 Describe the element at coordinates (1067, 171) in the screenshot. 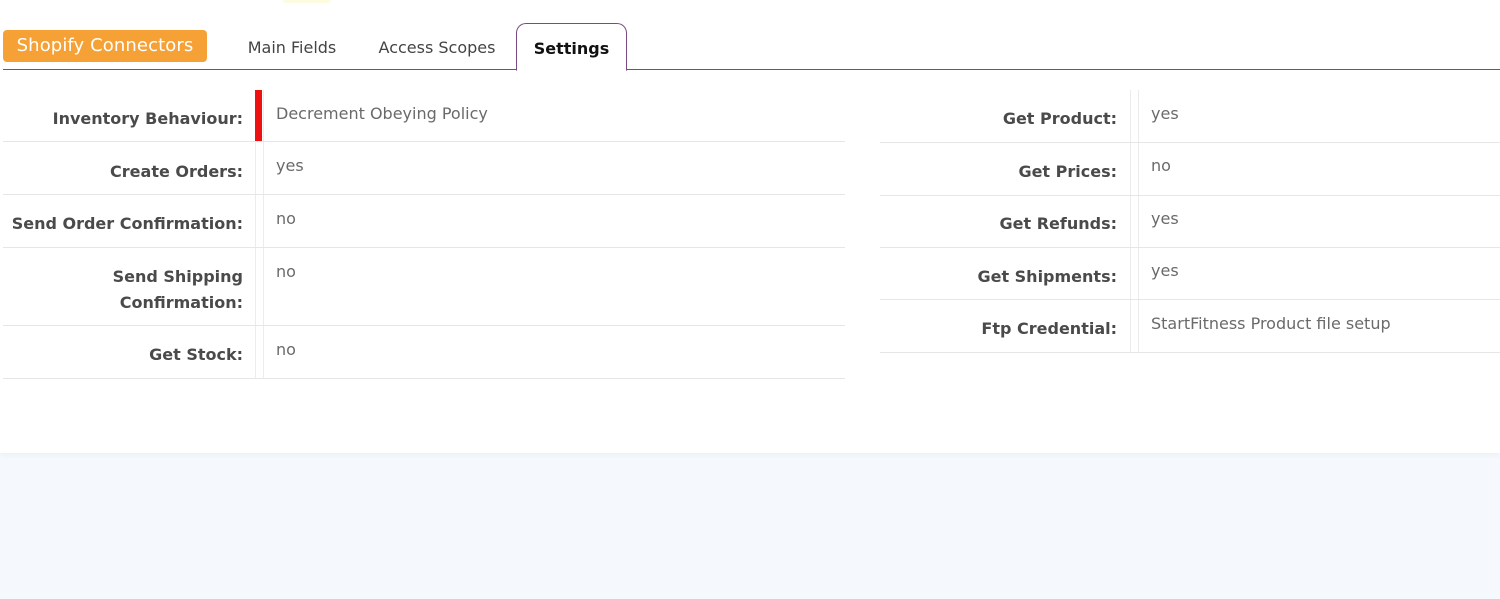

I see `field-label: Get Prices:` at that location.